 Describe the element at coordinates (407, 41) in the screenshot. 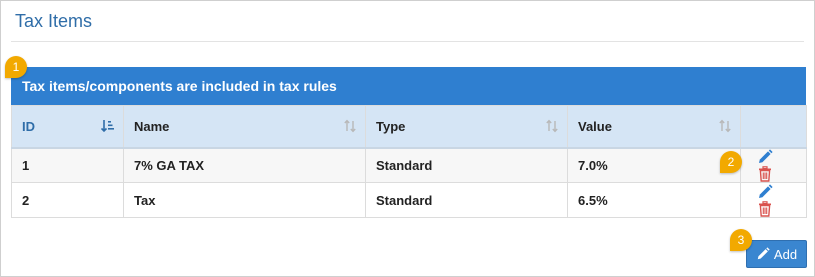

I see `title-divider` at that location.